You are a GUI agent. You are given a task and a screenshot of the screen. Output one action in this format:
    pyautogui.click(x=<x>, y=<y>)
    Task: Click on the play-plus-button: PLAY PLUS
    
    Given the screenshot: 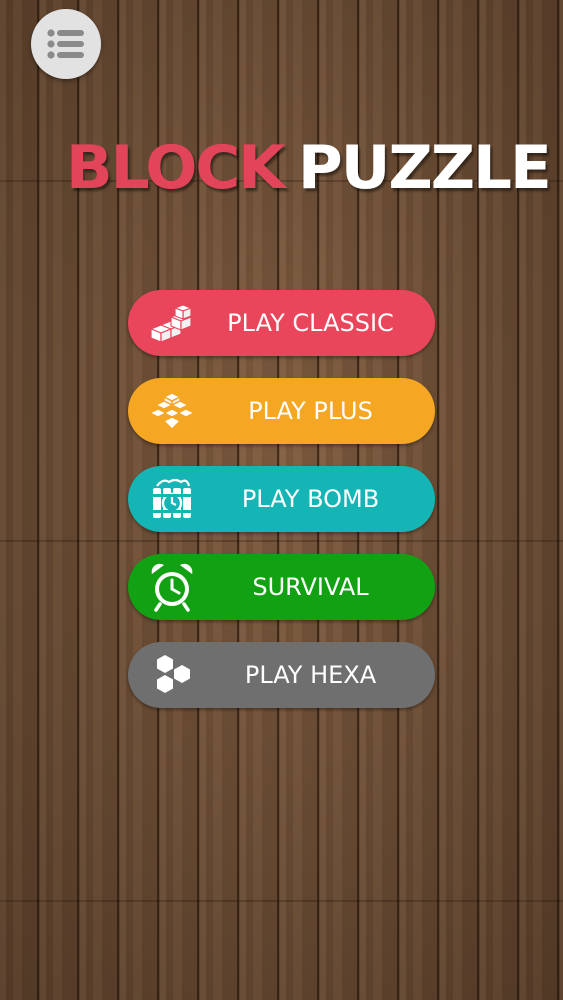 What is the action you would take?
    pyautogui.click(x=281, y=411)
    